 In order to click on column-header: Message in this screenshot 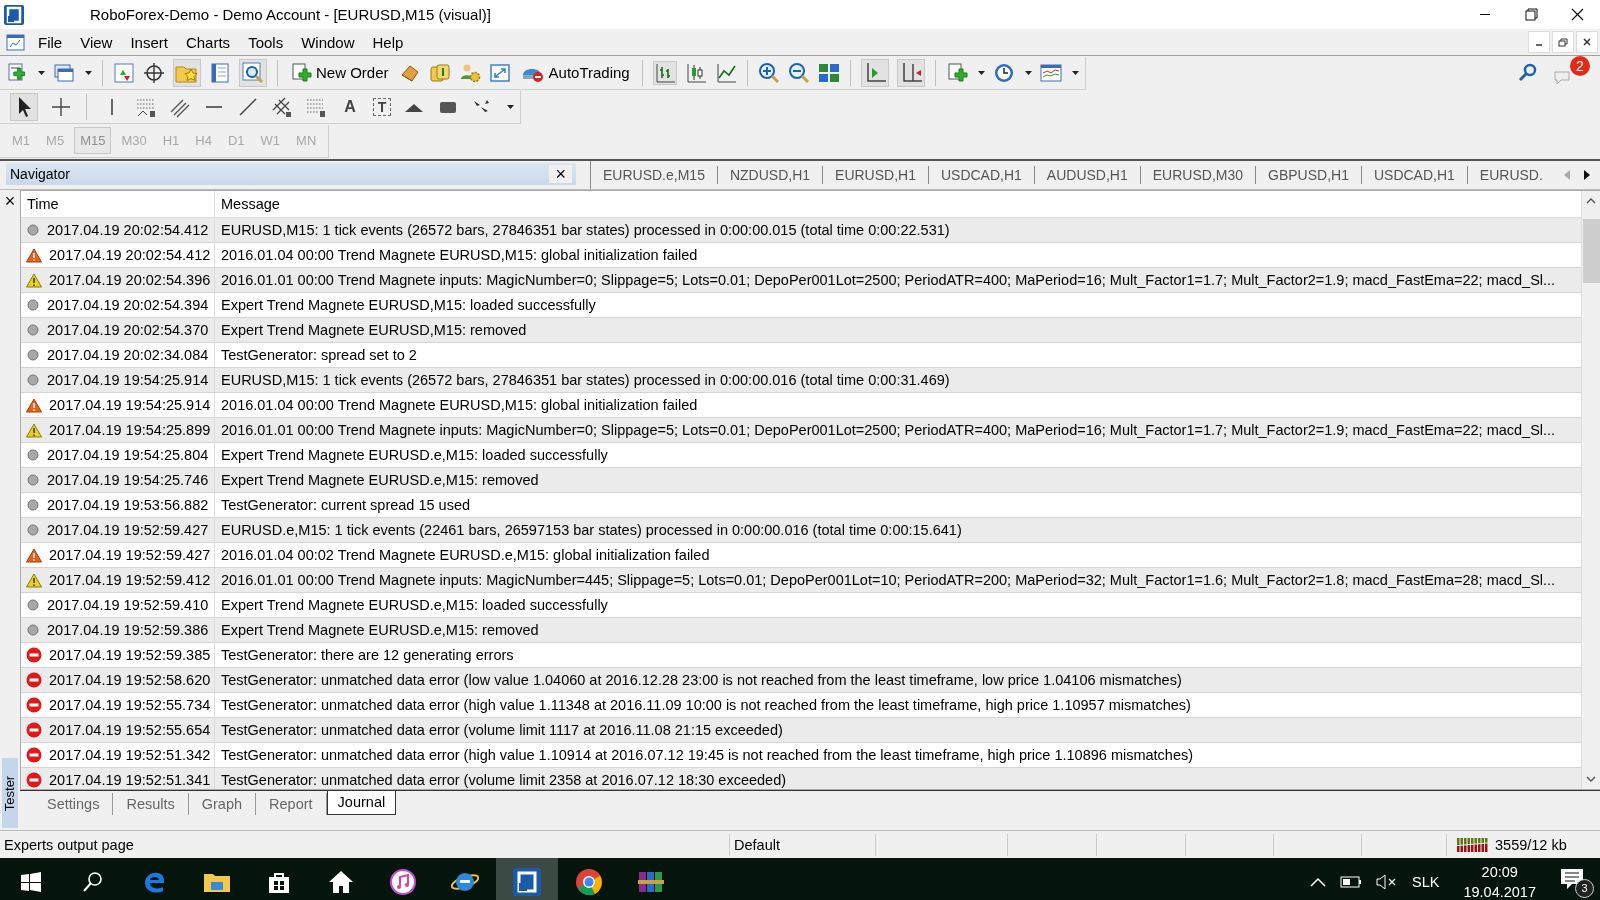, I will do `click(247, 204)`.